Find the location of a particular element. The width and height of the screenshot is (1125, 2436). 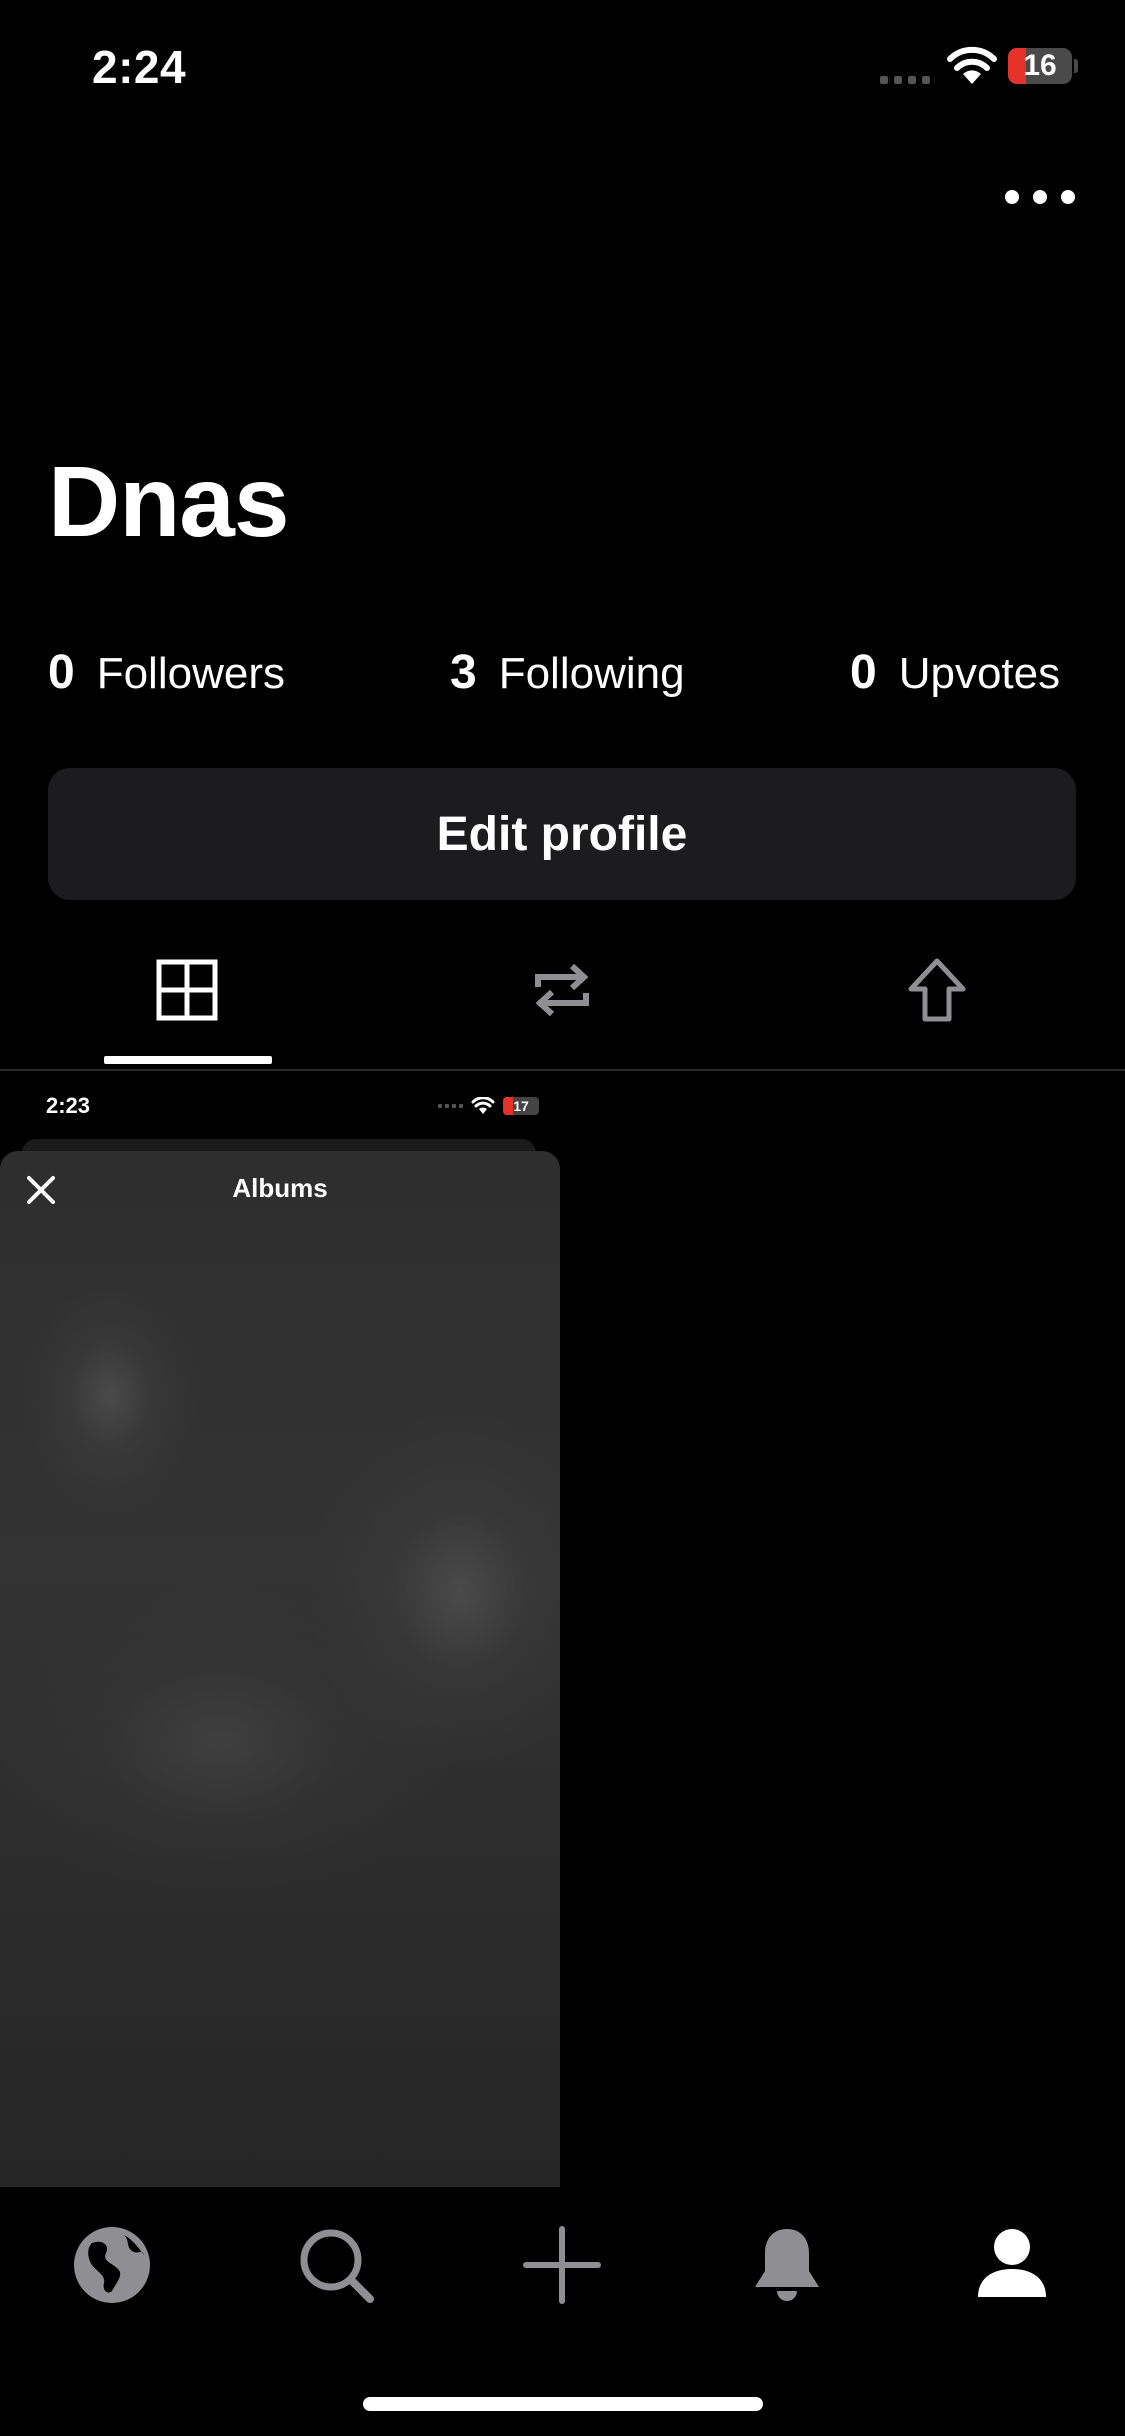

plus-icon is located at coordinates (562, 2265).